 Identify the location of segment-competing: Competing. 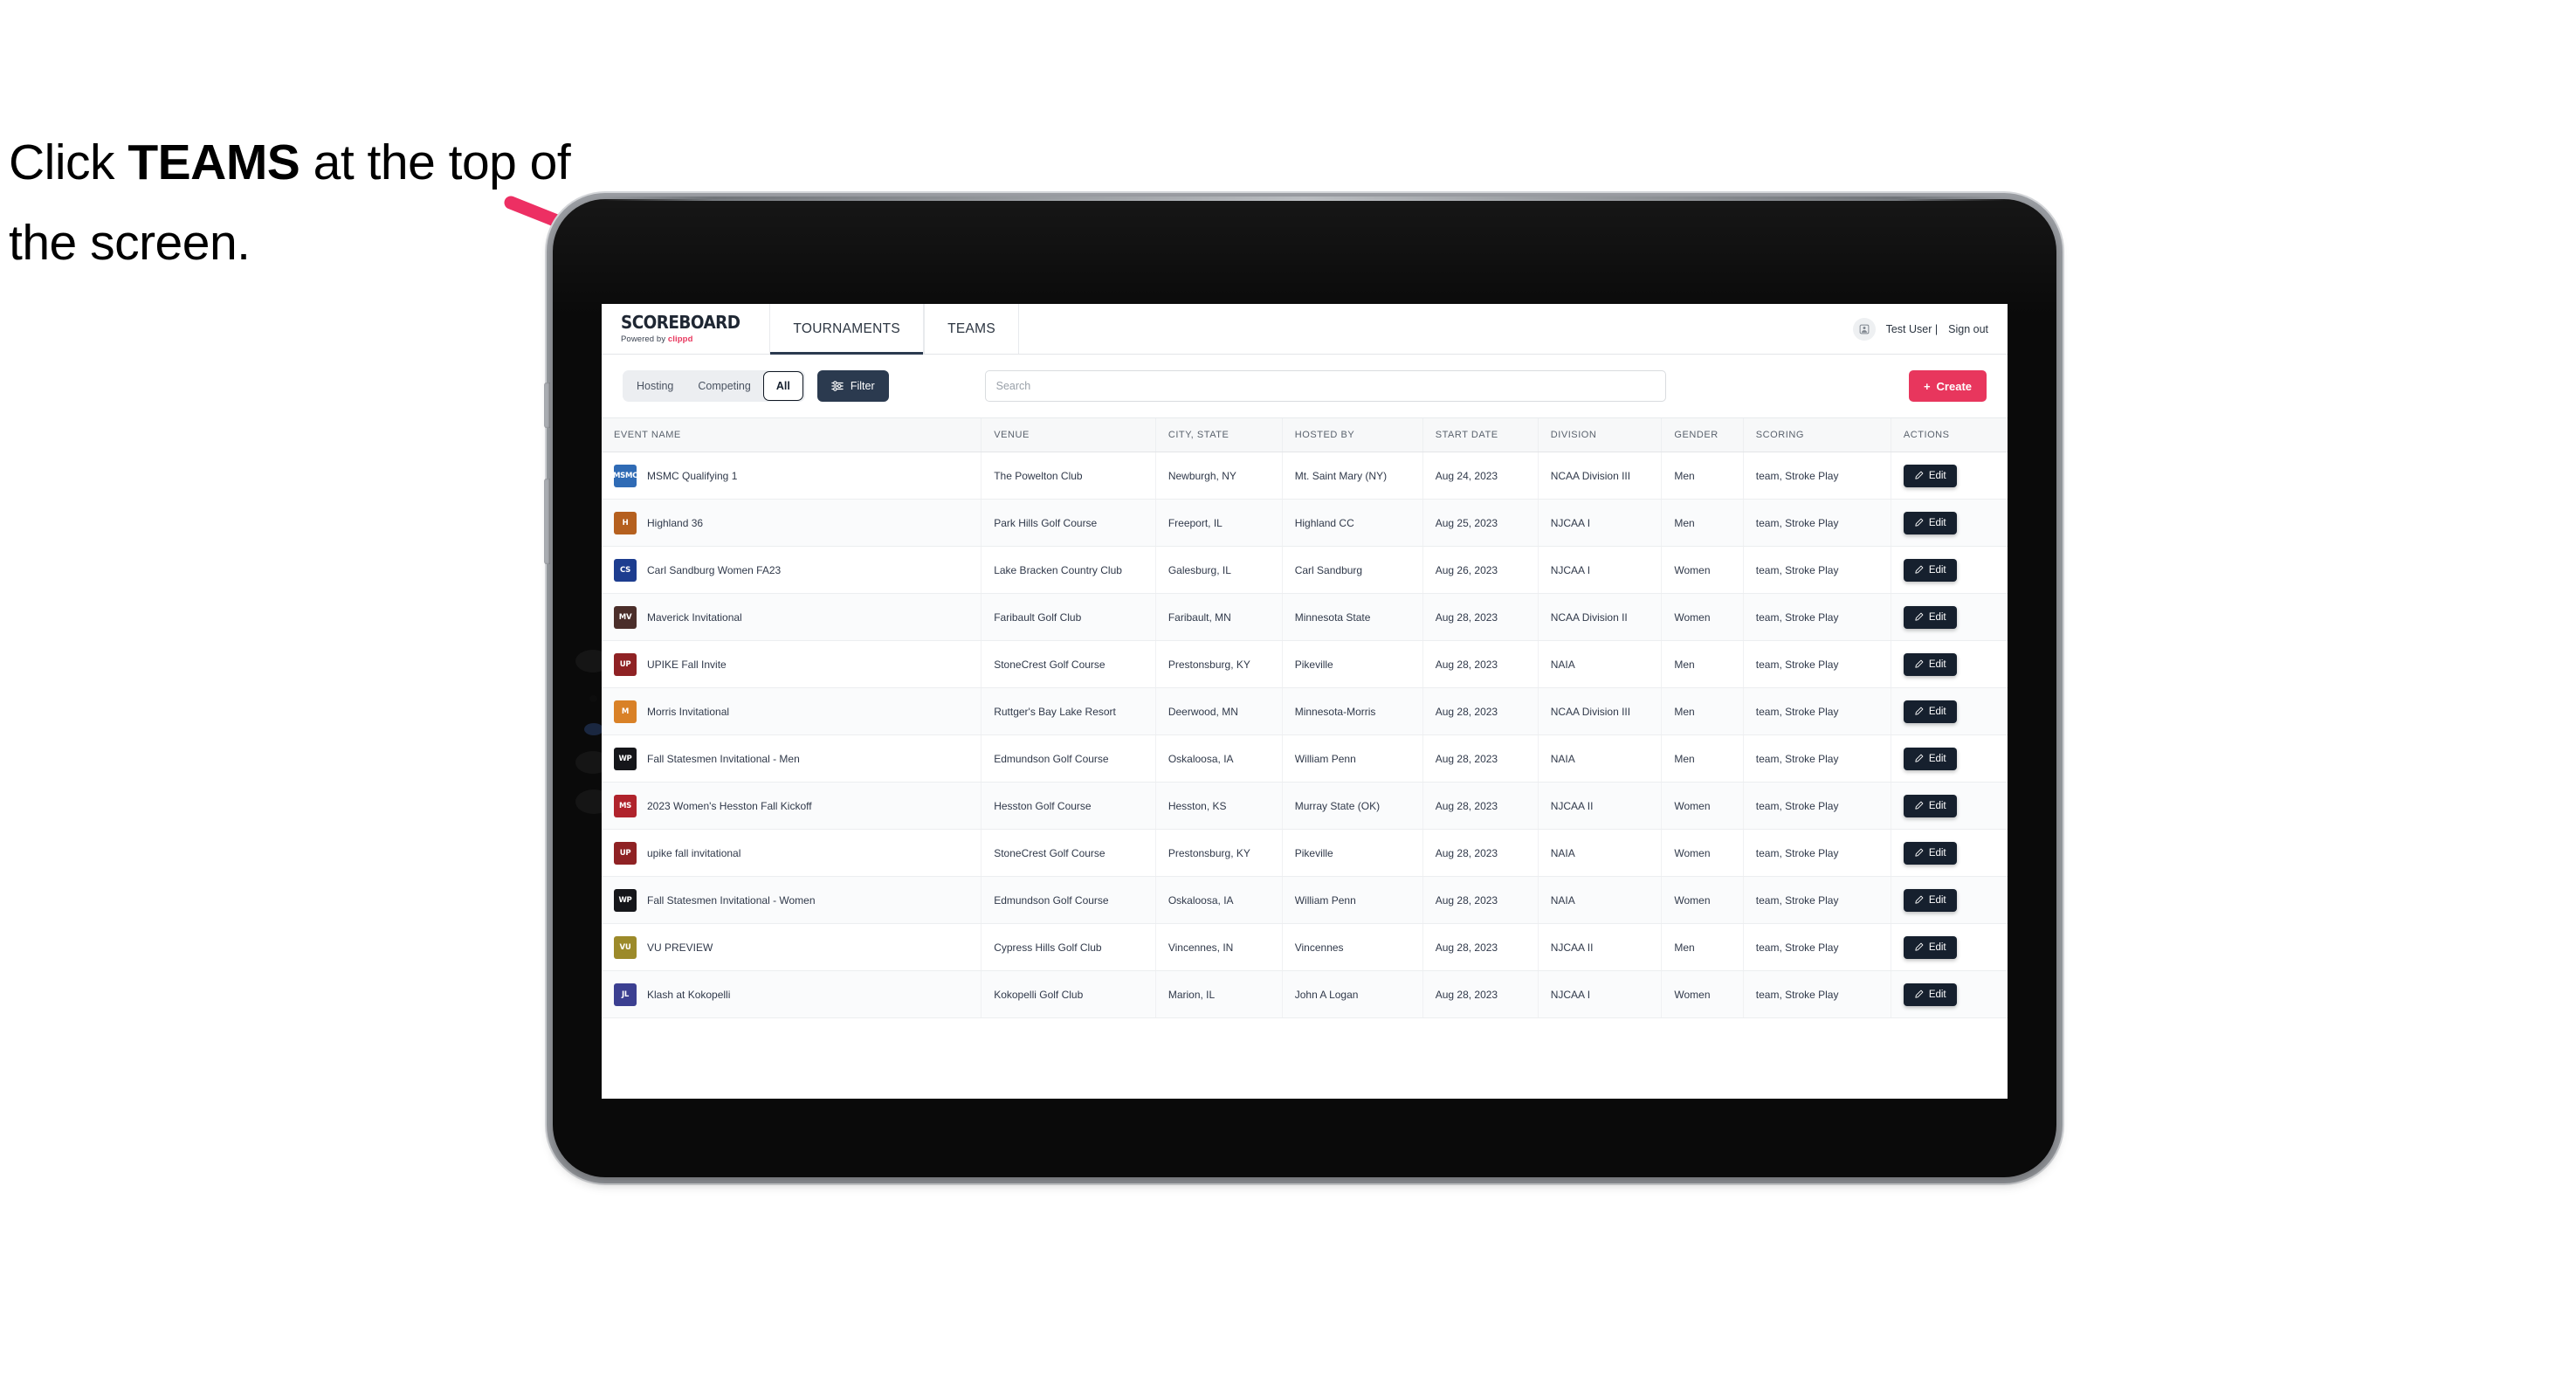
(723, 386).